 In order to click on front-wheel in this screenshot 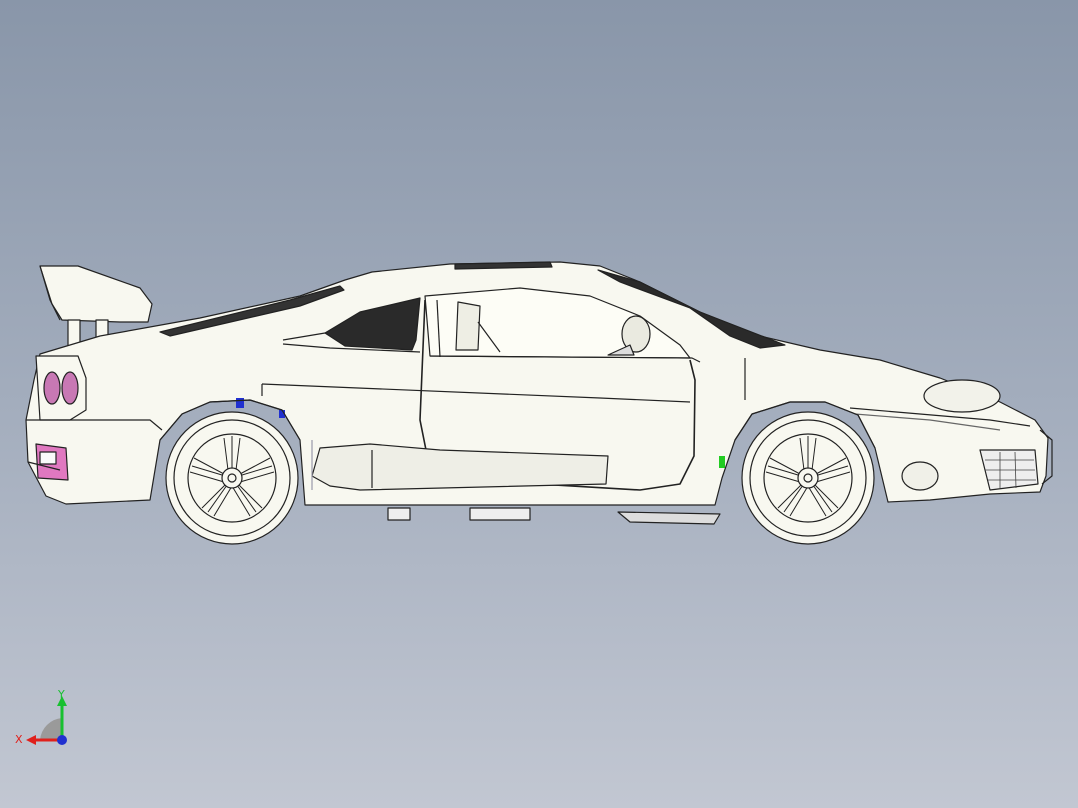, I will do `click(808, 478)`.